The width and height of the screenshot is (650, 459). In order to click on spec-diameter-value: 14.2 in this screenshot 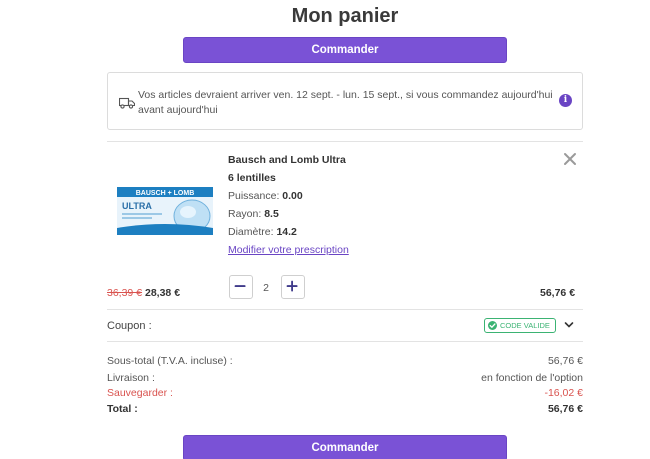, I will do `click(286, 232)`.